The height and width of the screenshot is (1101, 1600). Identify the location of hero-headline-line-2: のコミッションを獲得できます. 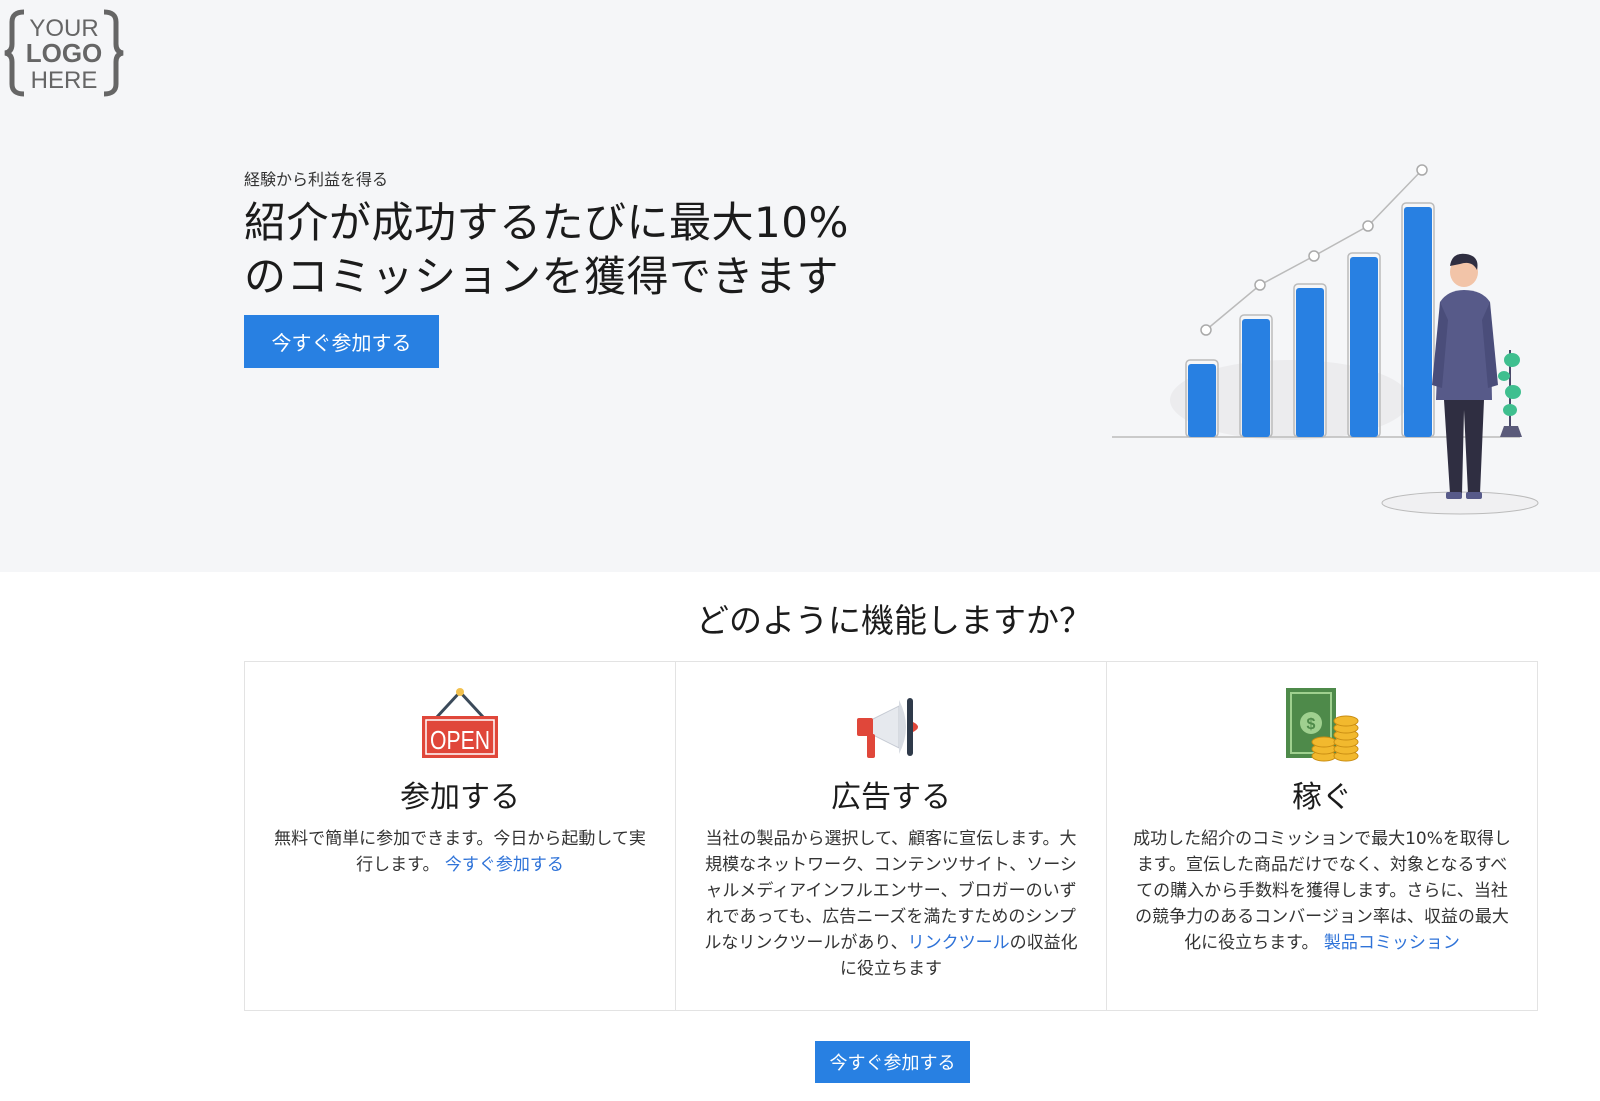
(542, 276).